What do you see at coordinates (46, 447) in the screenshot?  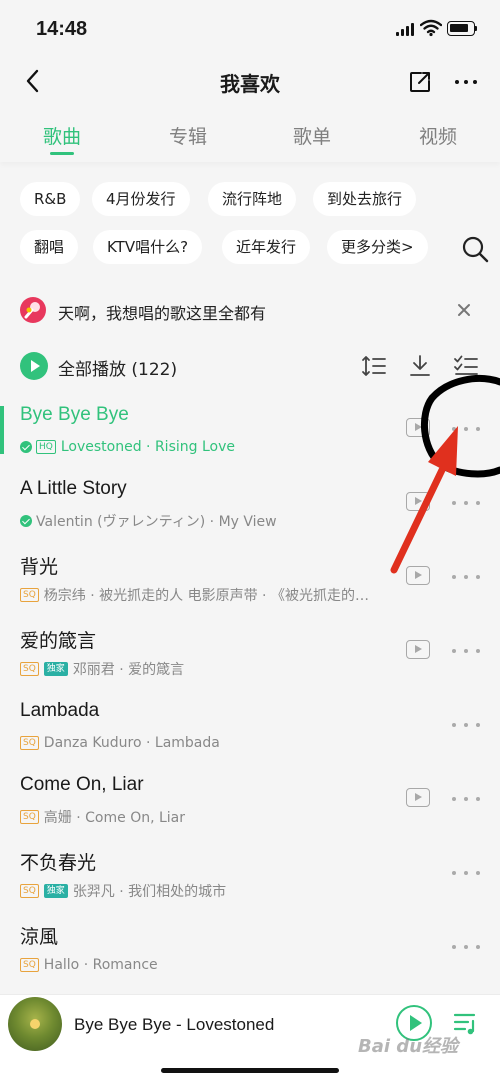 I see `quality-badge: HQ` at bounding box center [46, 447].